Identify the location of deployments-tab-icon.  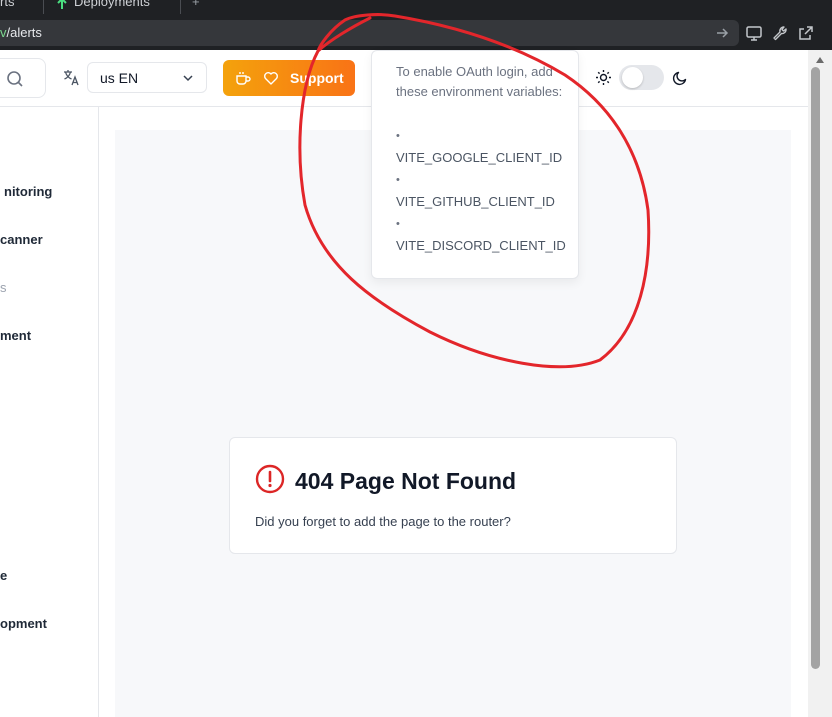
(62, 4).